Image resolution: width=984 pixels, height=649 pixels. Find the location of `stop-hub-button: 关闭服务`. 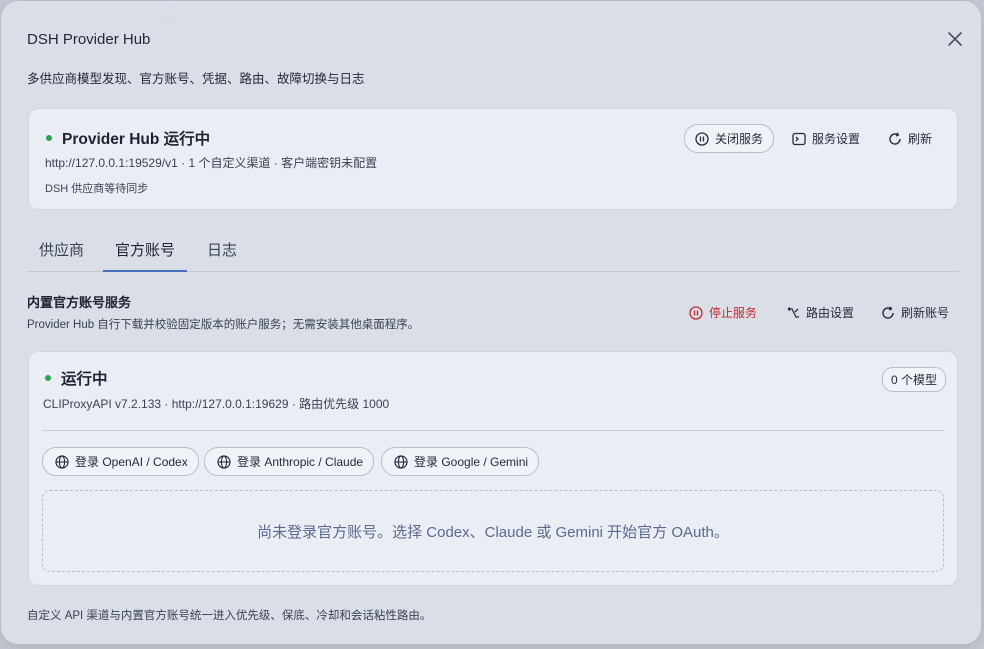

stop-hub-button: 关闭服务 is located at coordinates (729, 138).